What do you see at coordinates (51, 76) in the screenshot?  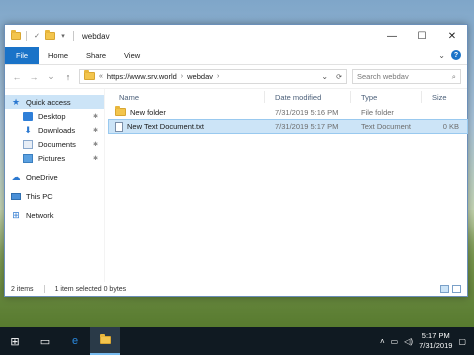 I see `recent-locations-icon: ⌄` at bounding box center [51, 76].